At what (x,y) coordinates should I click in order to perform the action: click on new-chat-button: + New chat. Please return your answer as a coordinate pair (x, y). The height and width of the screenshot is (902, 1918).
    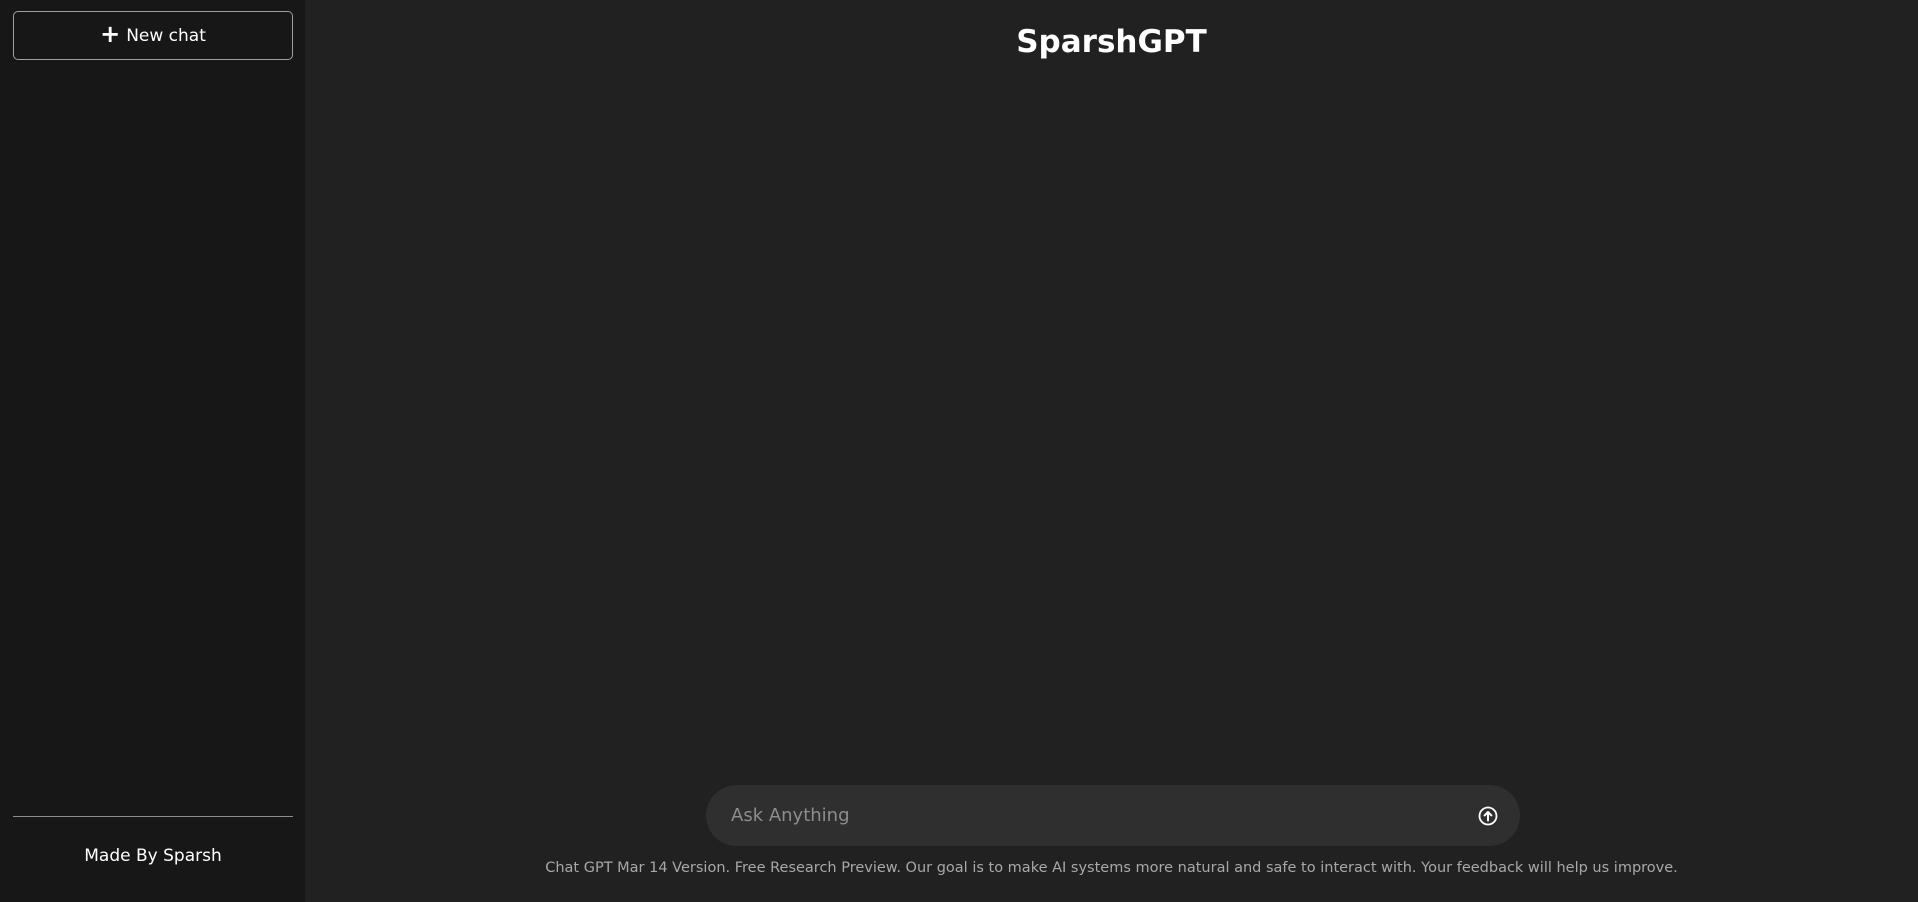
    Looking at the image, I should click on (153, 35).